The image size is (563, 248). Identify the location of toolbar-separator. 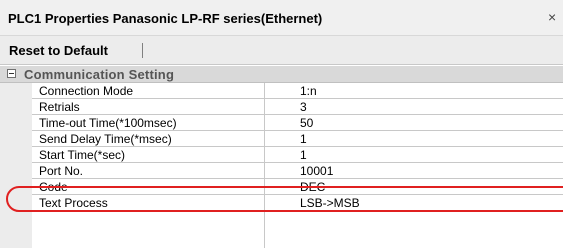
(142, 50).